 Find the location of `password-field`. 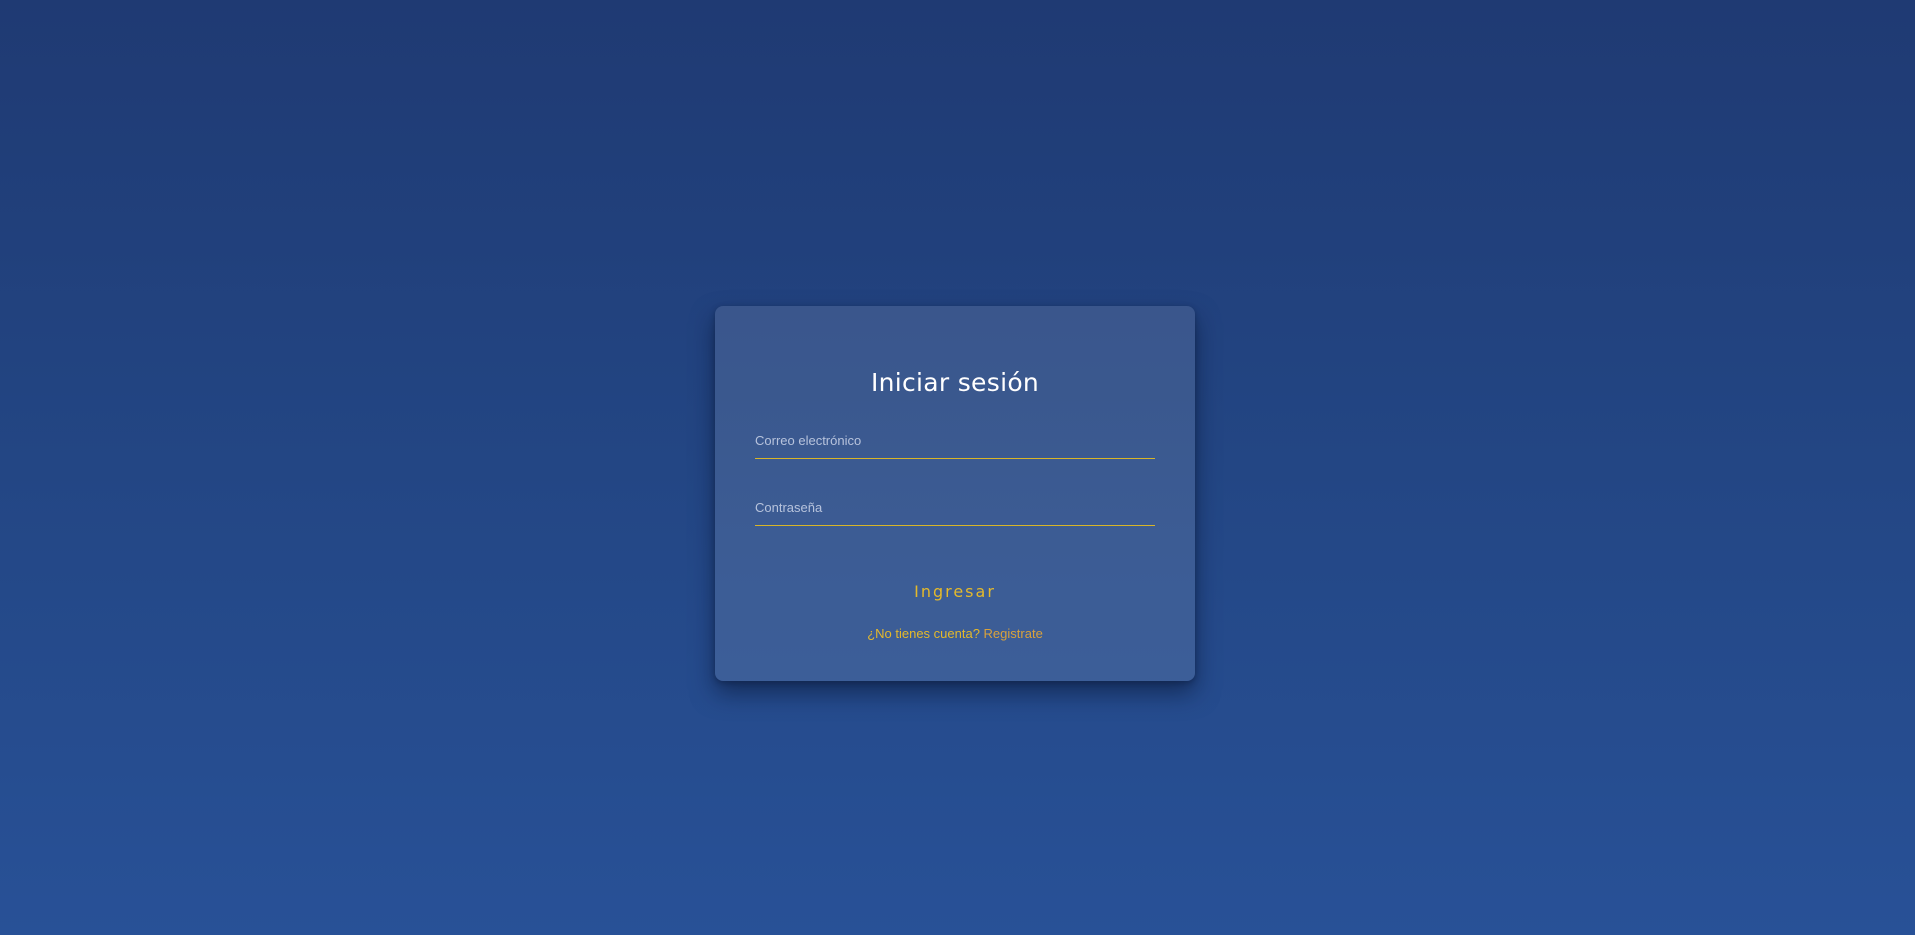

password-field is located at coordinates (955, 510).